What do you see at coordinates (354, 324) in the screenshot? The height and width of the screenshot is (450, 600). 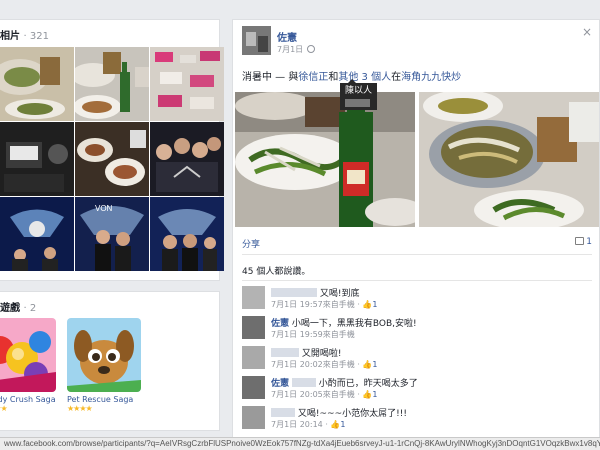 I see `comment-text: 小喝一下，黑黑我有BOB,安啦!` at bounding box center [354, 324].